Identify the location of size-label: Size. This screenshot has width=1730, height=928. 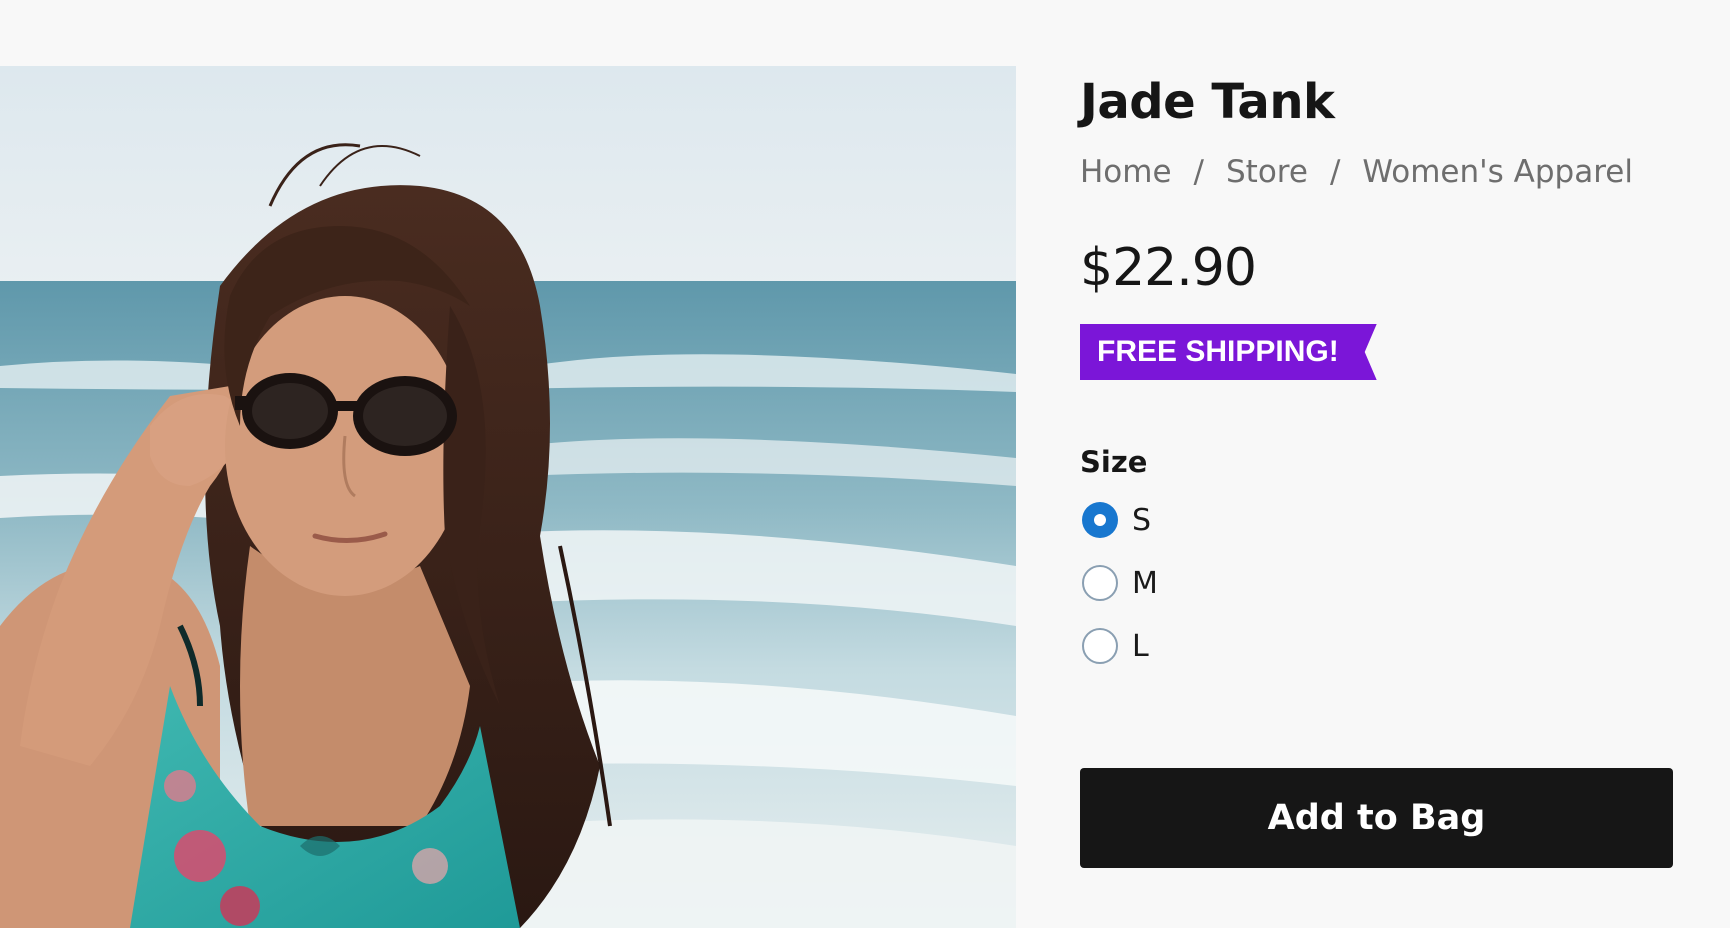
(1114, 462).